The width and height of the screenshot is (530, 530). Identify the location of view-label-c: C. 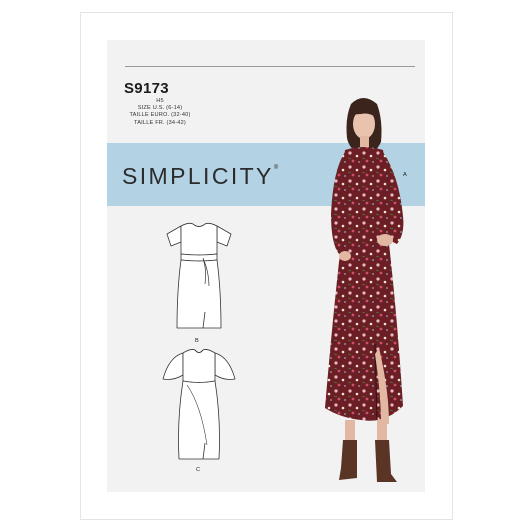
(198, 470).